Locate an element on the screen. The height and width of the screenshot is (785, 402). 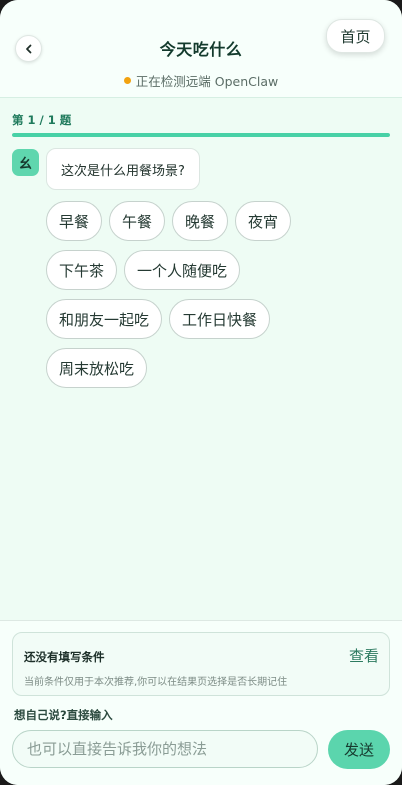
progress-bar is located at coordinates (201, 135).